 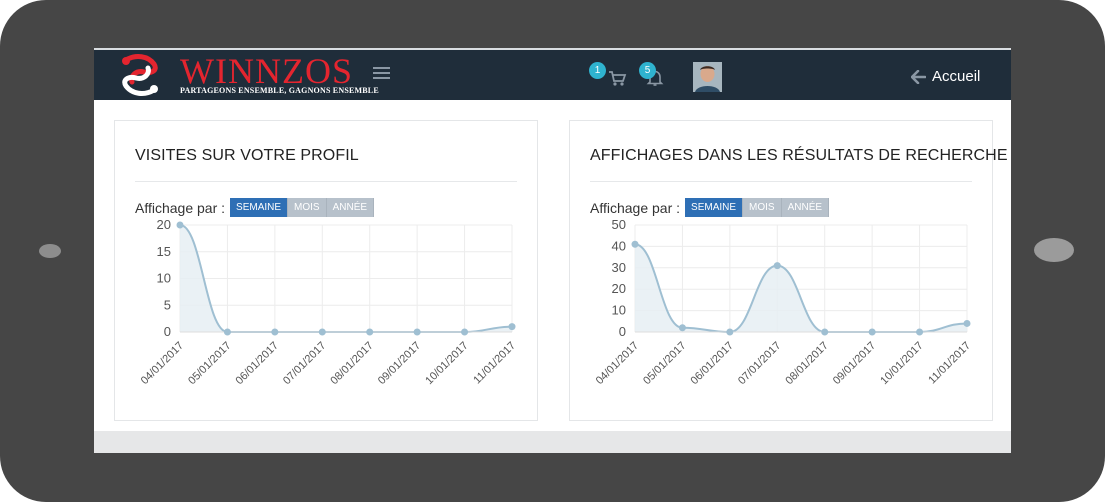 What do you see at coordinates (707, 77) in the screenshot?
I see `user-avatar` at bounding box center [707, 77].